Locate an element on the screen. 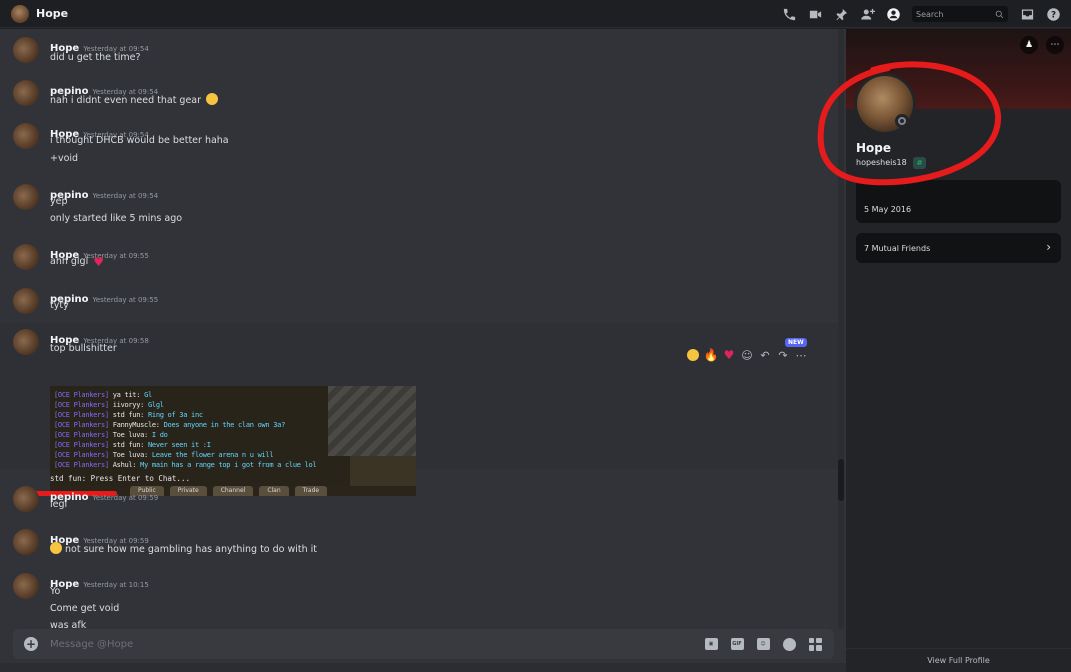  scrollbar-track is located at coordinates (841, 329).